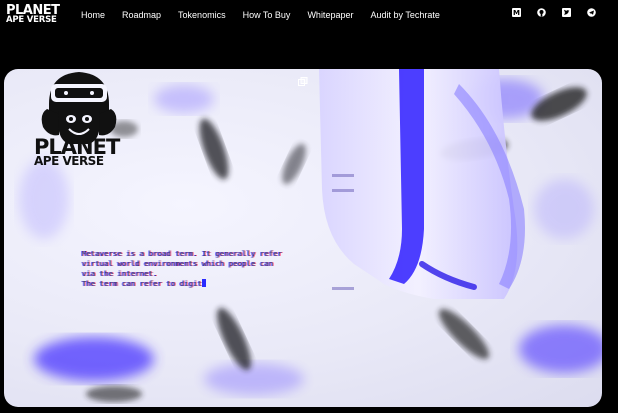 This screenshot has height=413, width=618. What do you see at coordinates (120, 273) in the screenshot?
I see `hero-text-line-3: via the internet.` at bounding box center [120, 273].